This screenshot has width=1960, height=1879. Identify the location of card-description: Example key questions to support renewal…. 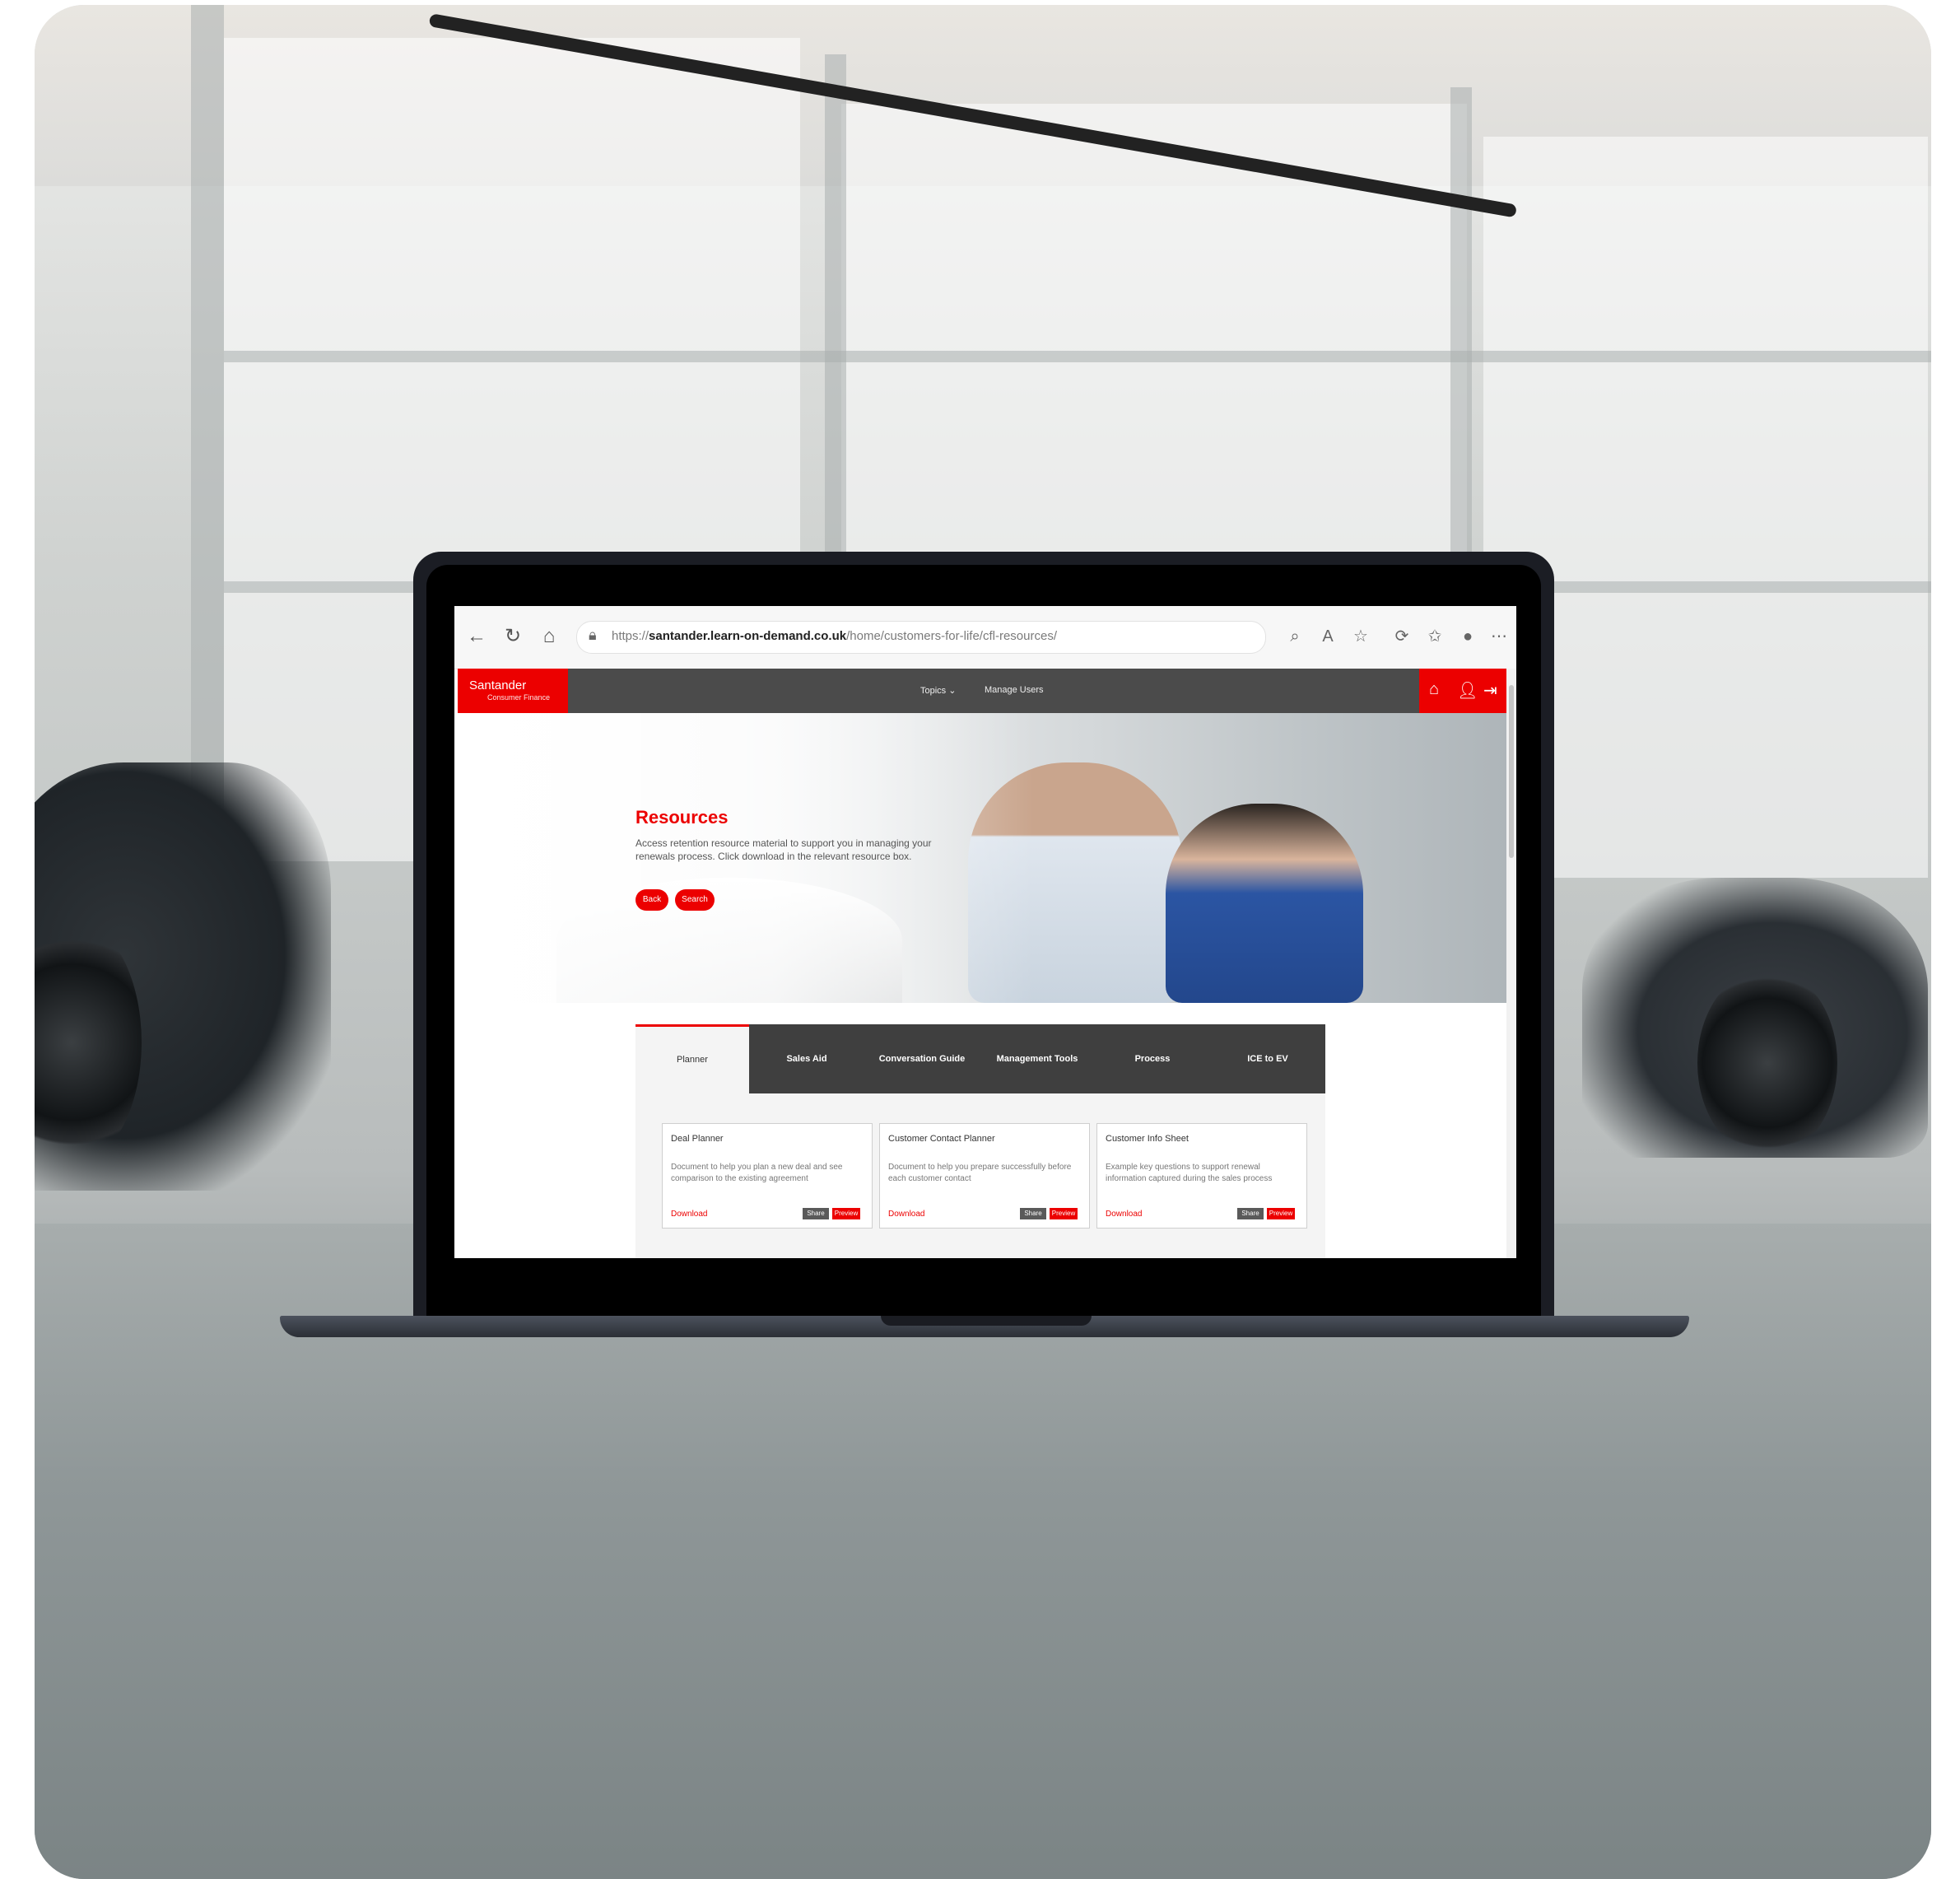
(1189, 1173).